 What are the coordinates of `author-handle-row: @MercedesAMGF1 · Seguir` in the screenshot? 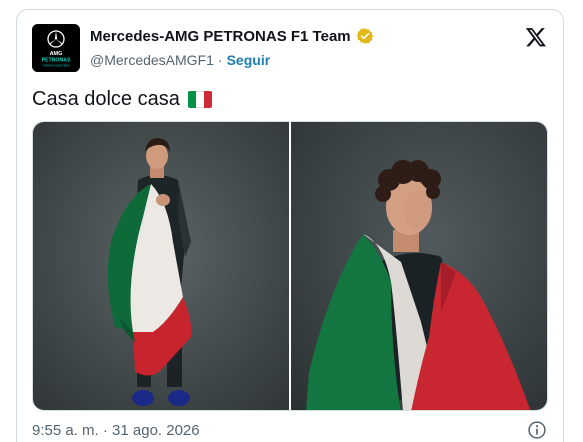 It's located at (180, 60).